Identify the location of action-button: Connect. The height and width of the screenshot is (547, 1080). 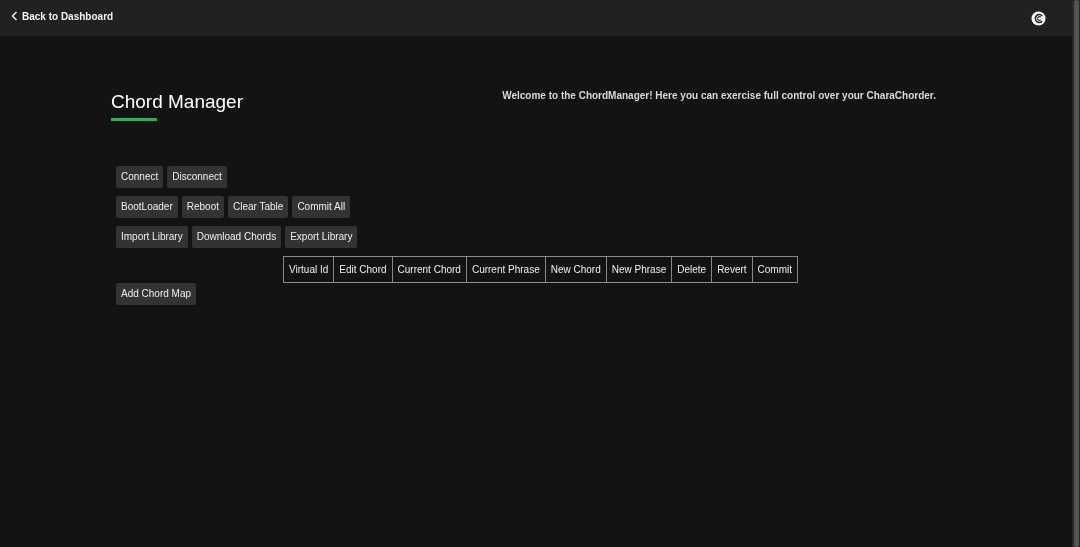
(140, 176).